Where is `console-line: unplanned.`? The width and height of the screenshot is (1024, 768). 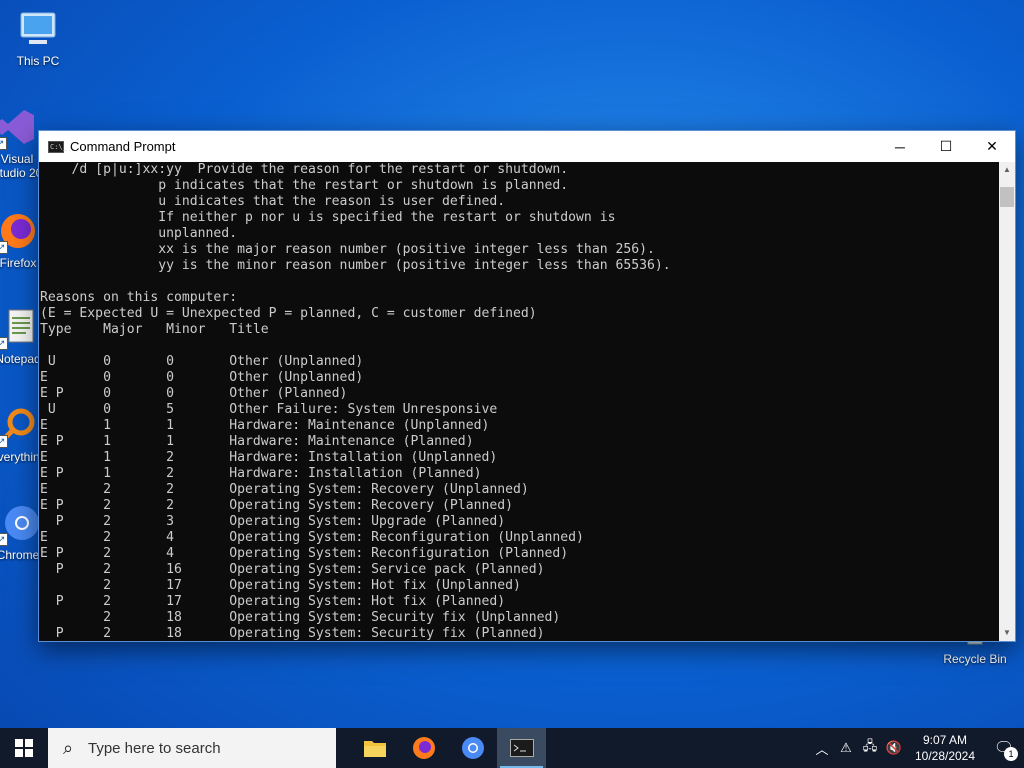
console-line: unplanned. is located at coordinates (139, 233).